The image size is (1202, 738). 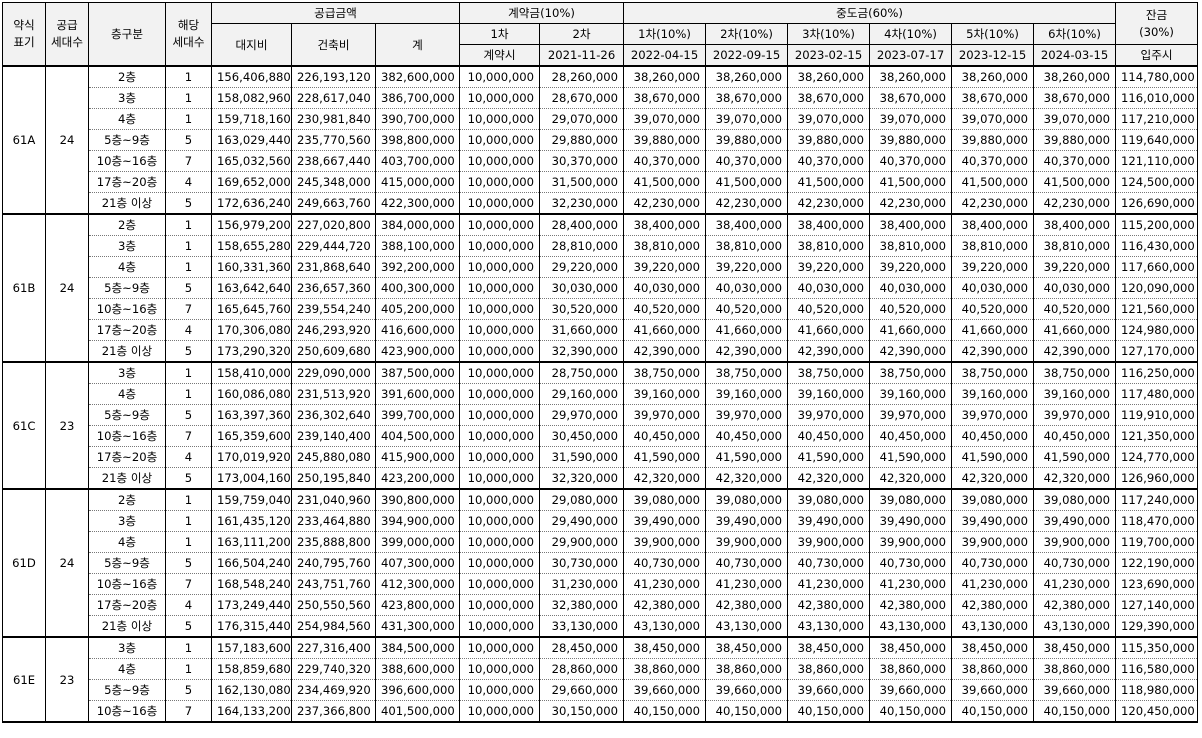 I want to click on interim-1-cell: 40,030,000, so click(x=665, y=288).